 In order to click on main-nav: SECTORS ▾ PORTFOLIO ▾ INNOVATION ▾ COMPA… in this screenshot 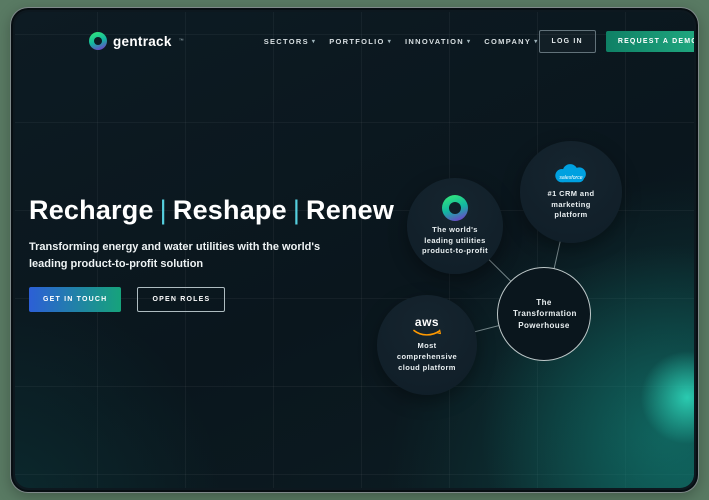, I will do `click(401, 41)`.